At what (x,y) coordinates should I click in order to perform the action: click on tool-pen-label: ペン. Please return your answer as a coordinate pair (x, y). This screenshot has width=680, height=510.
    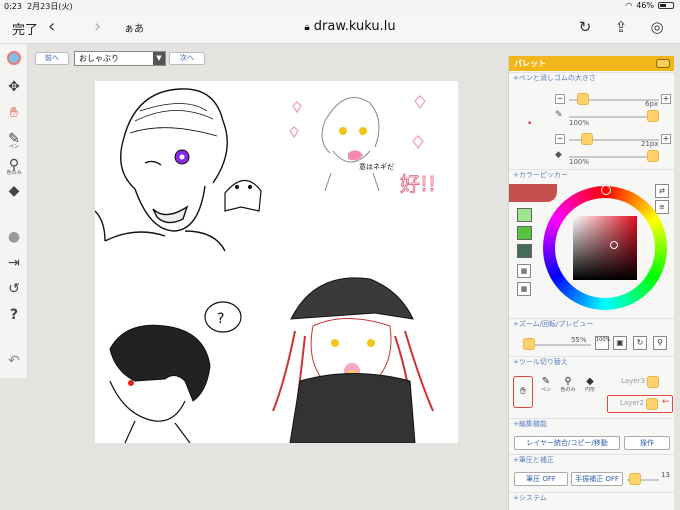
    Looking at the image, I should click on (545, 390).